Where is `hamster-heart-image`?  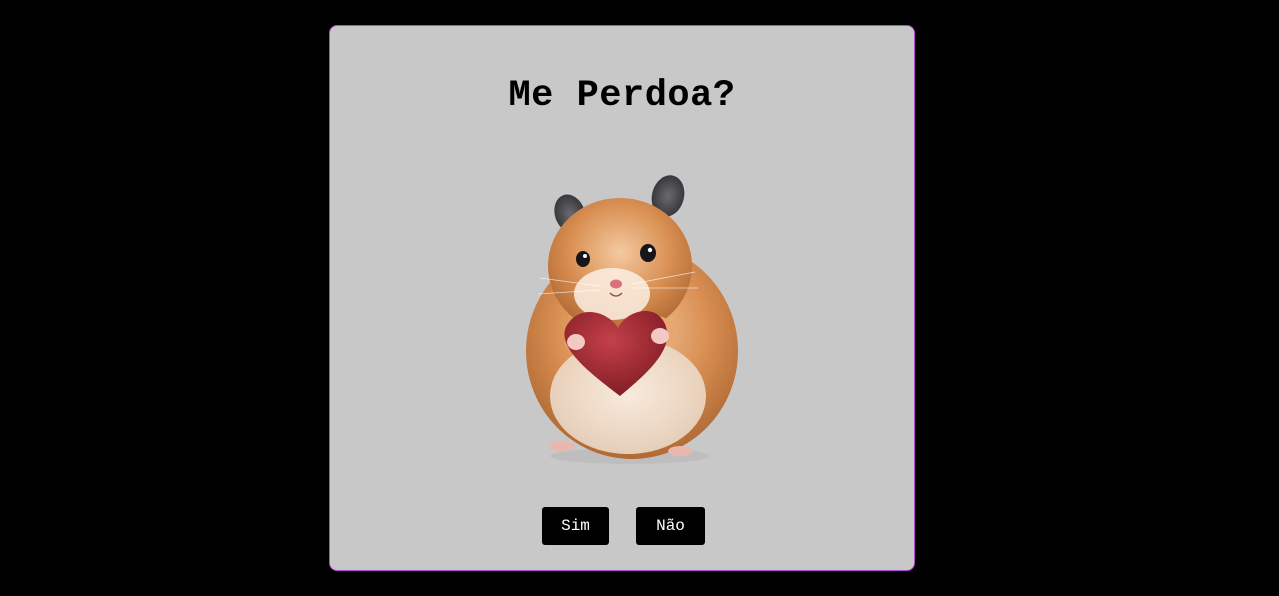
hamster-heart-image is located at coordinates (632, 319).